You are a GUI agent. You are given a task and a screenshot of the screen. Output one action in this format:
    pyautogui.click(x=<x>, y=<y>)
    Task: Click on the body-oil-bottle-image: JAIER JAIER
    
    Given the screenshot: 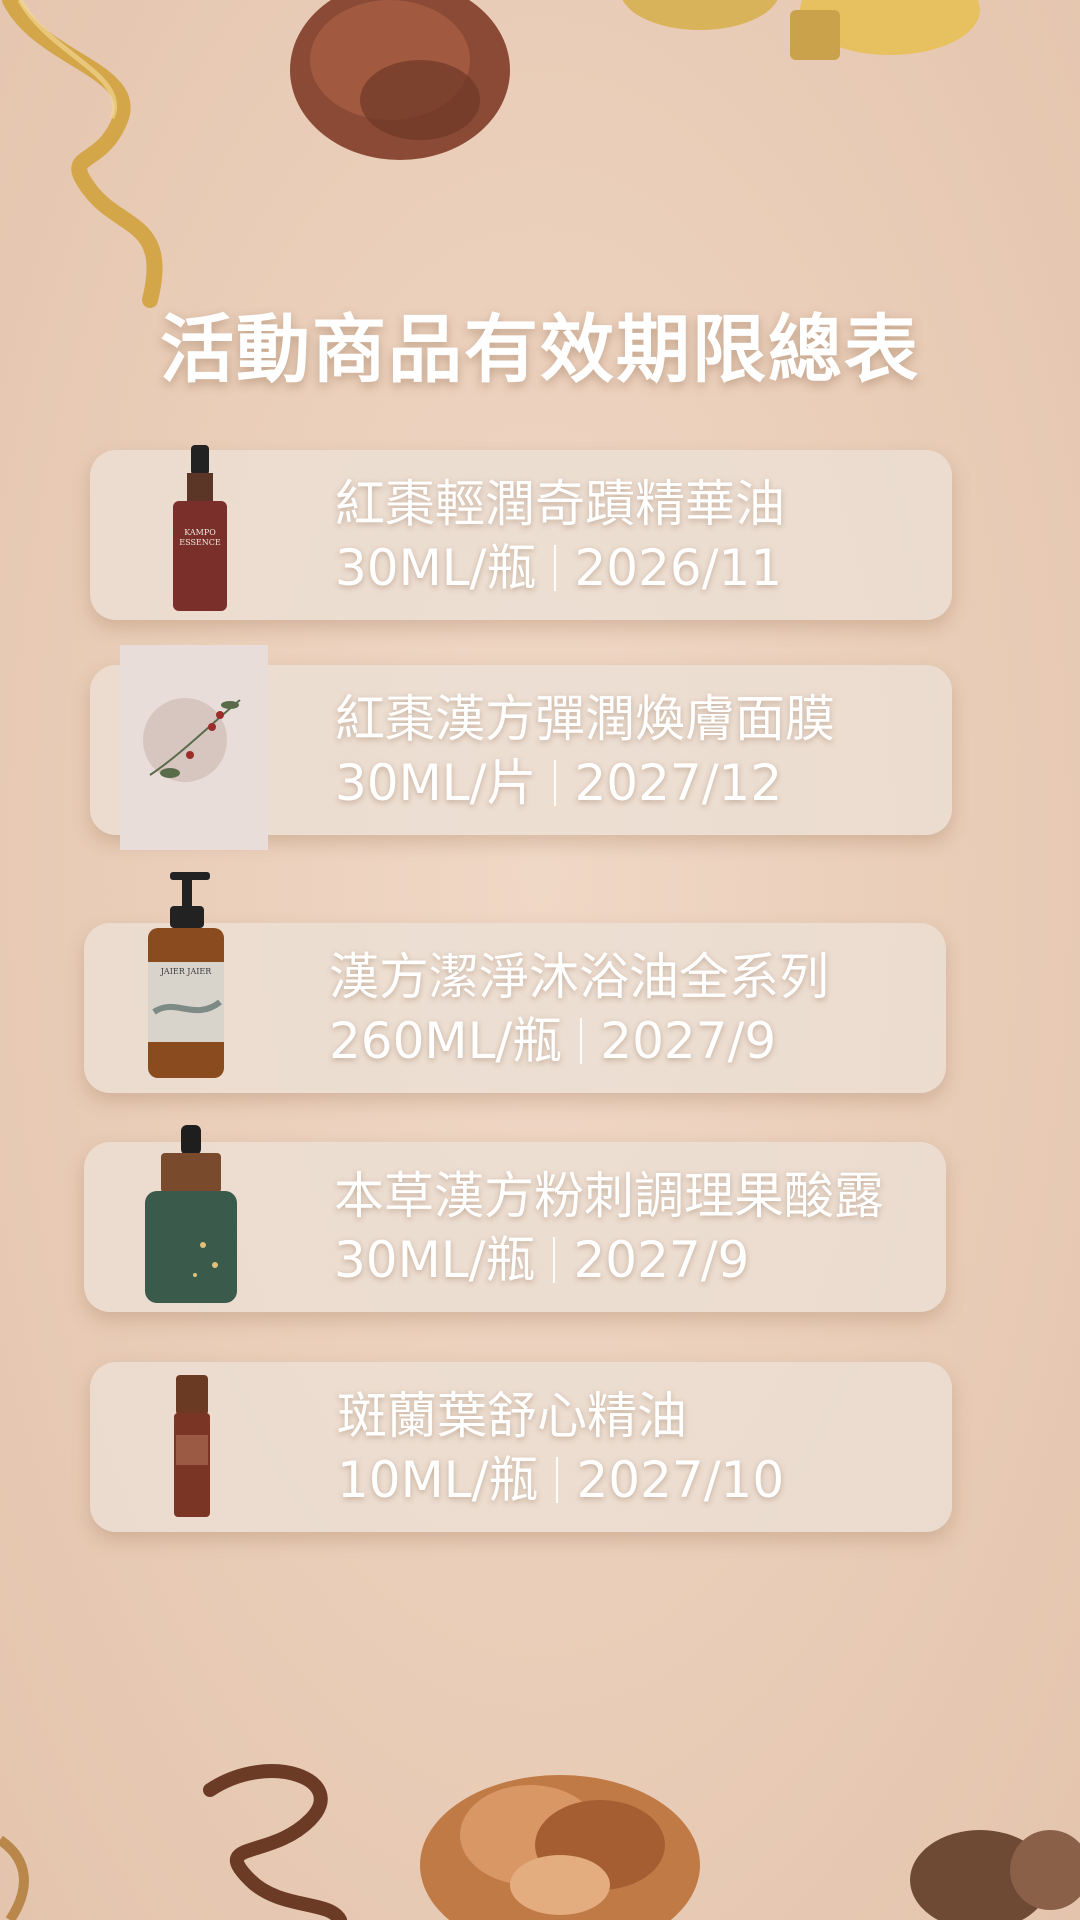 What is the action you would take?
    pyautogui.click(x=186, y=975)
    